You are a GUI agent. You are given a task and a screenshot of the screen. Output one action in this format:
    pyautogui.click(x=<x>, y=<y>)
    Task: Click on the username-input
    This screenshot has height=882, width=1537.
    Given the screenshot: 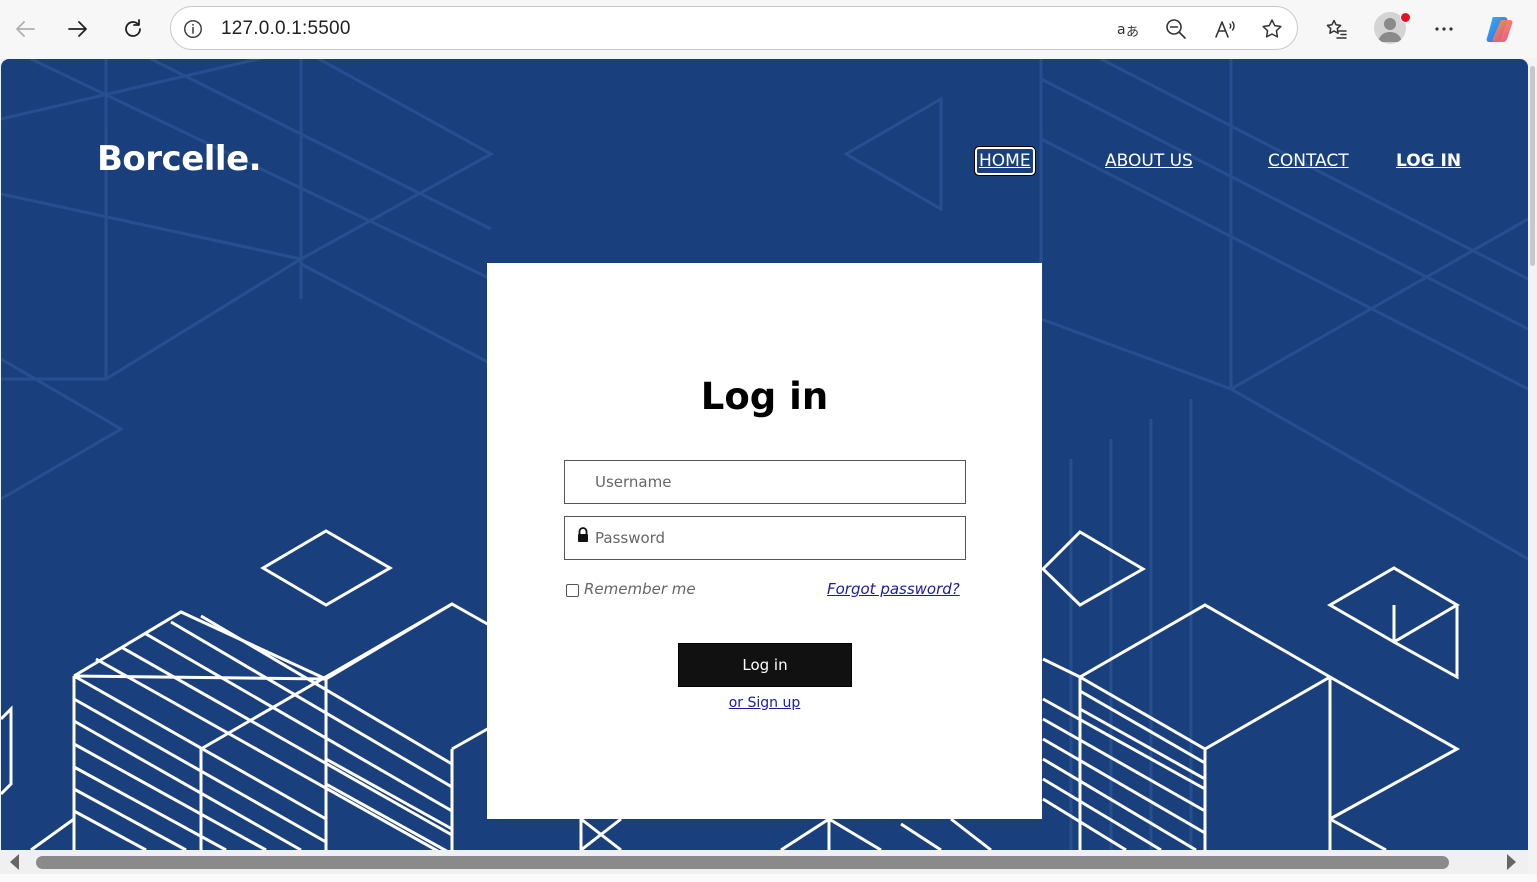 What is the action you would take?
    pyautogui.click(x=775, y=482)
    